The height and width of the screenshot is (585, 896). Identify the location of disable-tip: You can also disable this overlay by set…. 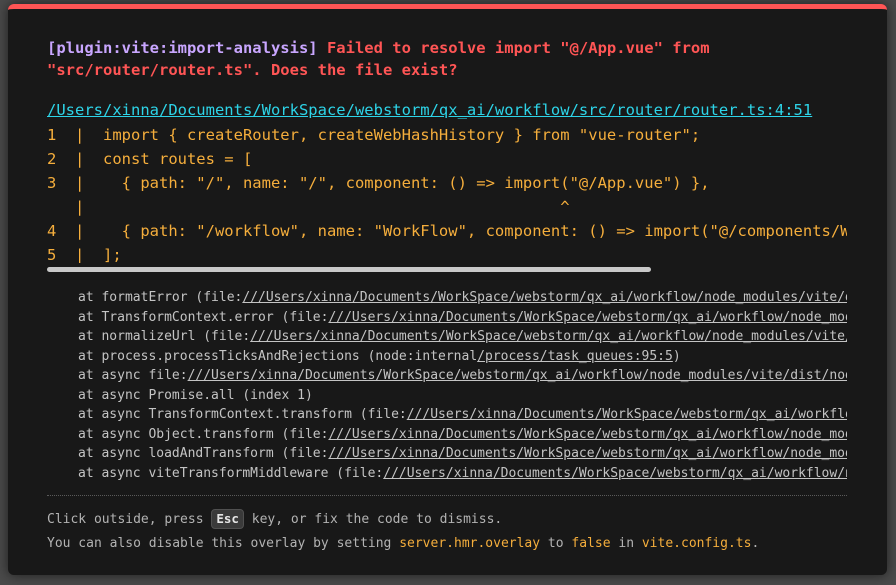
(447, 544).